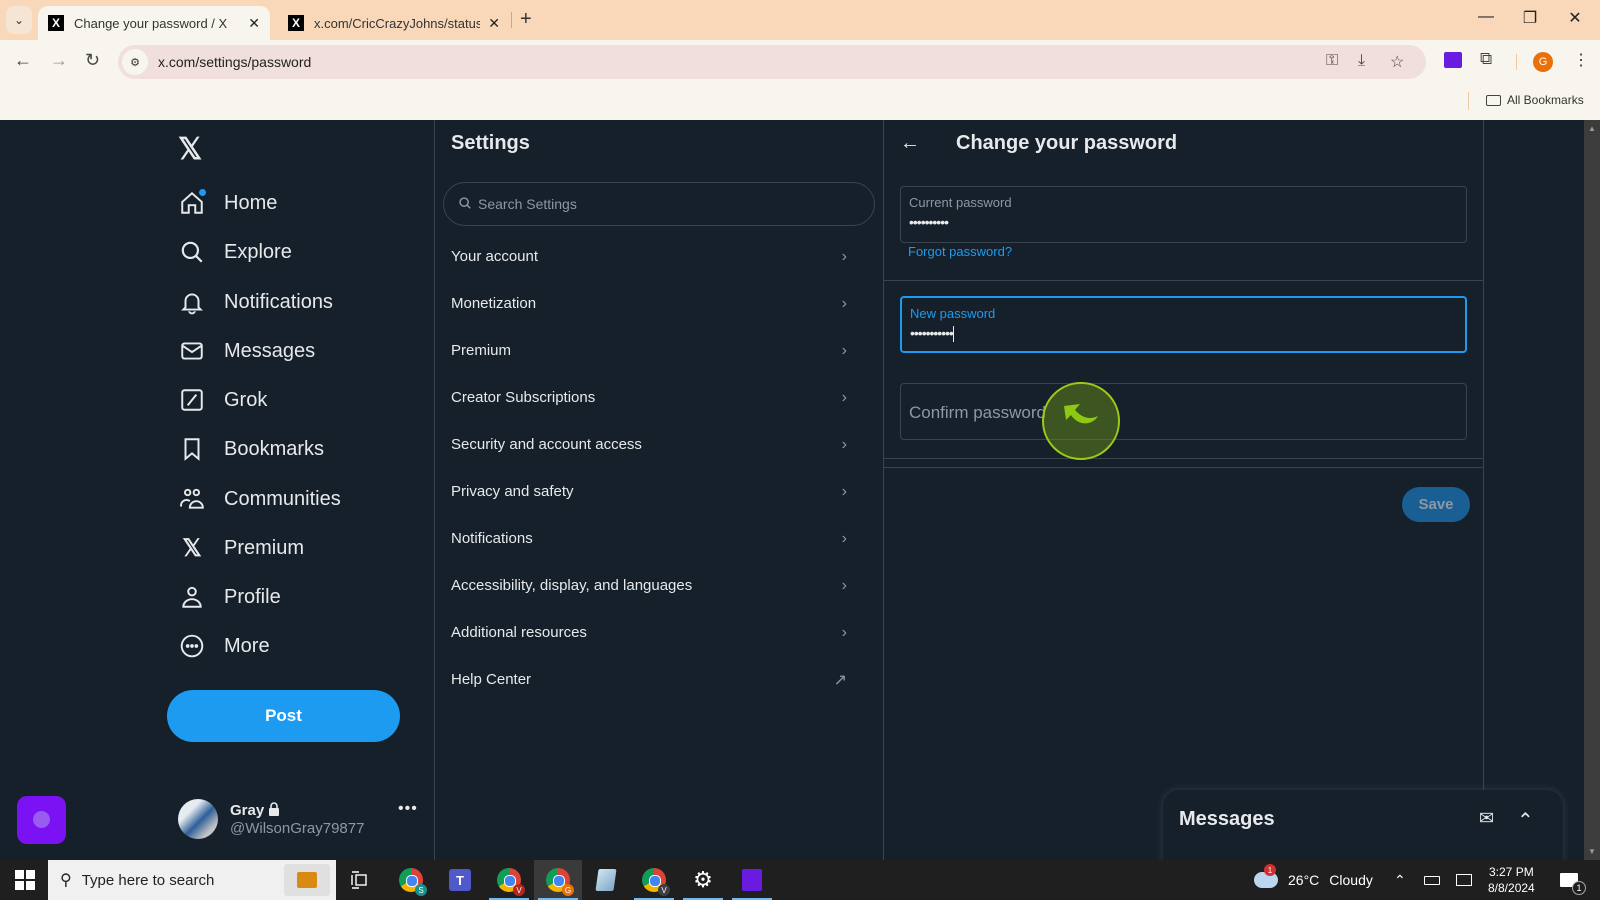  Describe the element at coordinates (558, 880) in the screenshot. I see `taskbar-chrome-g: G` at that location.